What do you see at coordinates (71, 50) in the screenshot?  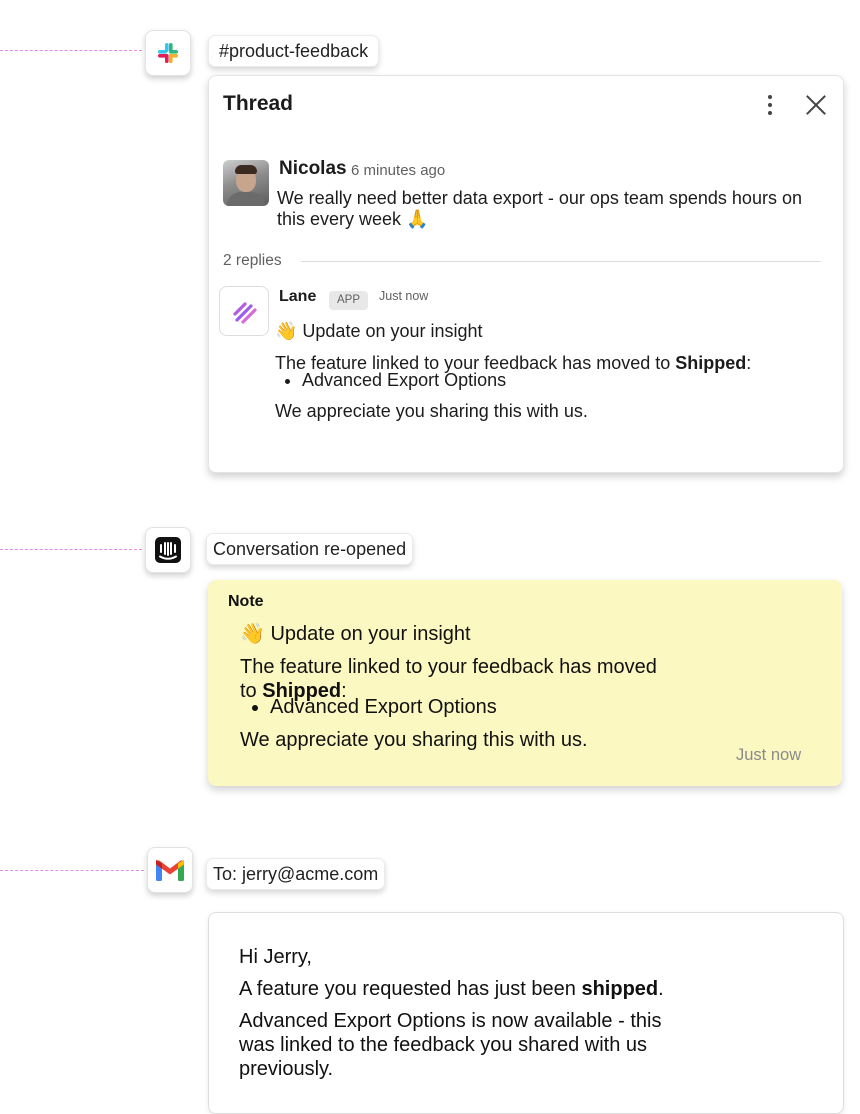 I see `connector-line-slack` at bounding box center [71, 50].